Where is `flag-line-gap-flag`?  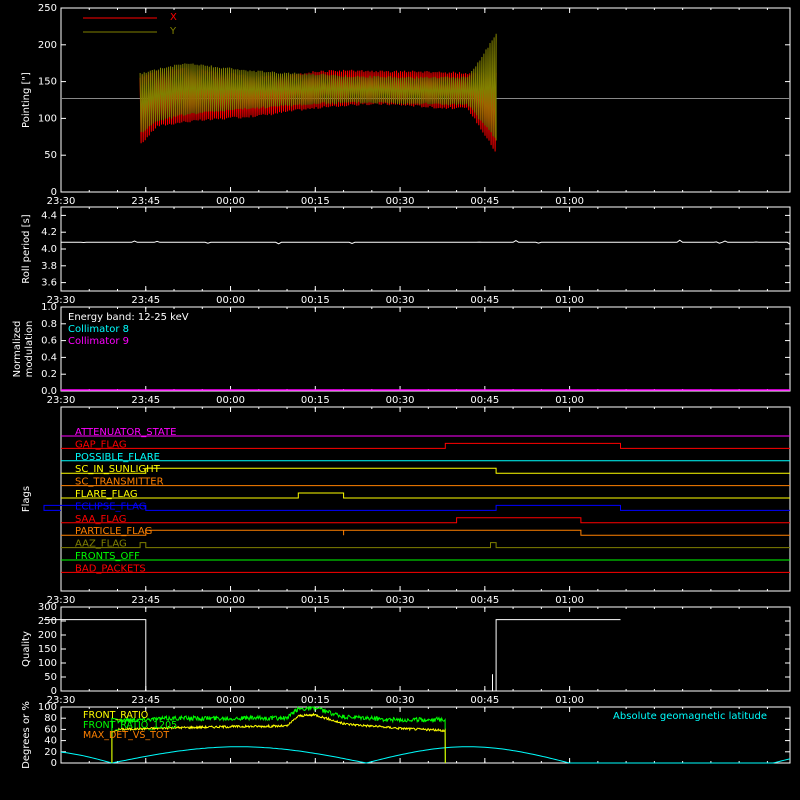
flag-line-gap-flag is located at coordinates (425, 445).